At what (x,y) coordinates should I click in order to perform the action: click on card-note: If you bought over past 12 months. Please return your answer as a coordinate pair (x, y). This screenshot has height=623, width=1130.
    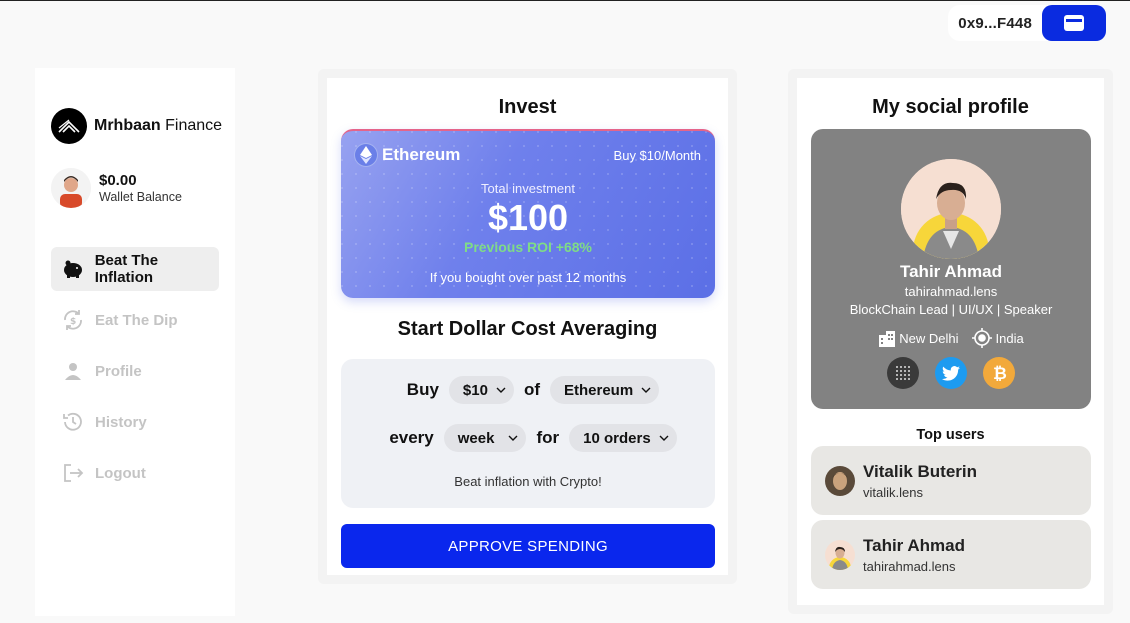
    Looking at the image, I should click on (528, 277).